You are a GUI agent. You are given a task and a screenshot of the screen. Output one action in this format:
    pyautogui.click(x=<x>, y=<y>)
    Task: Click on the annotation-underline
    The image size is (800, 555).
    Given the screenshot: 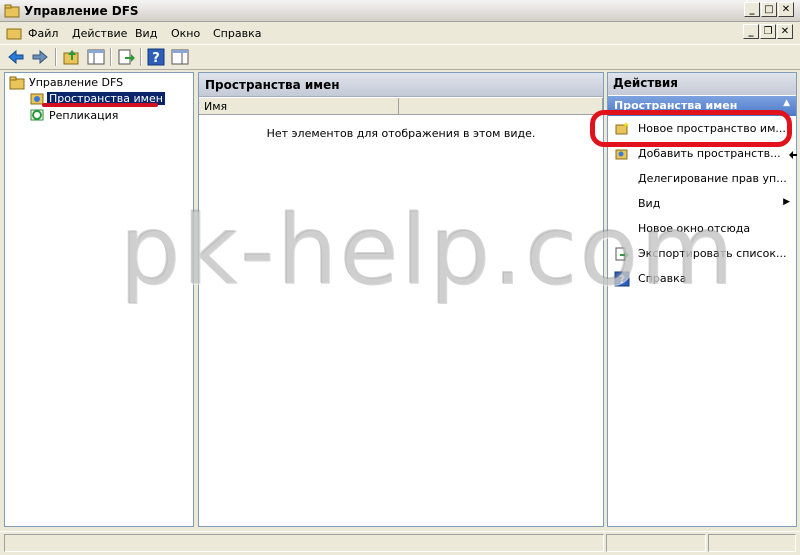 What is the action you would take?
    pyautogui.click(x=100, y=105)
    